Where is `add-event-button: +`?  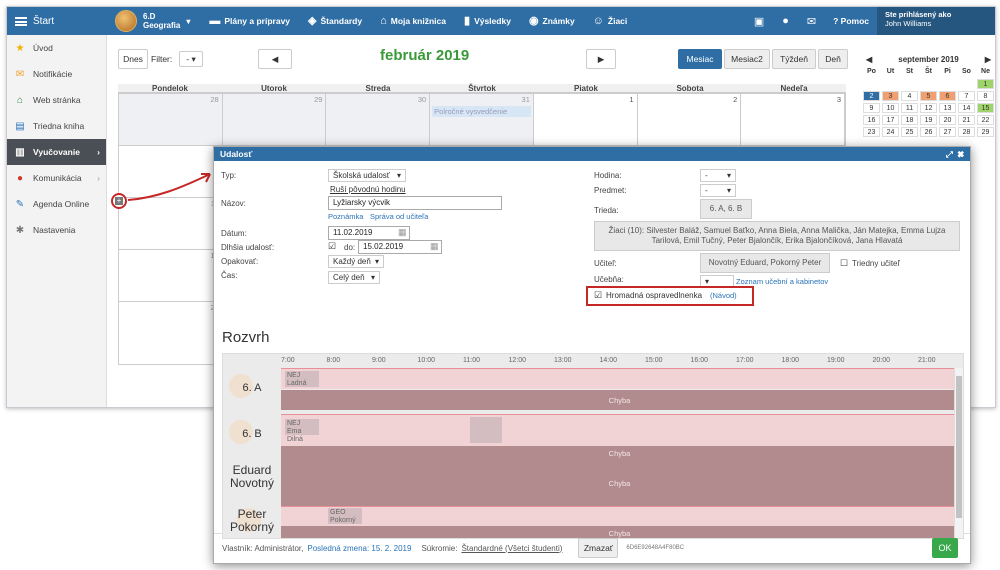
add-event-button: + is located at coordinates (119, 201).